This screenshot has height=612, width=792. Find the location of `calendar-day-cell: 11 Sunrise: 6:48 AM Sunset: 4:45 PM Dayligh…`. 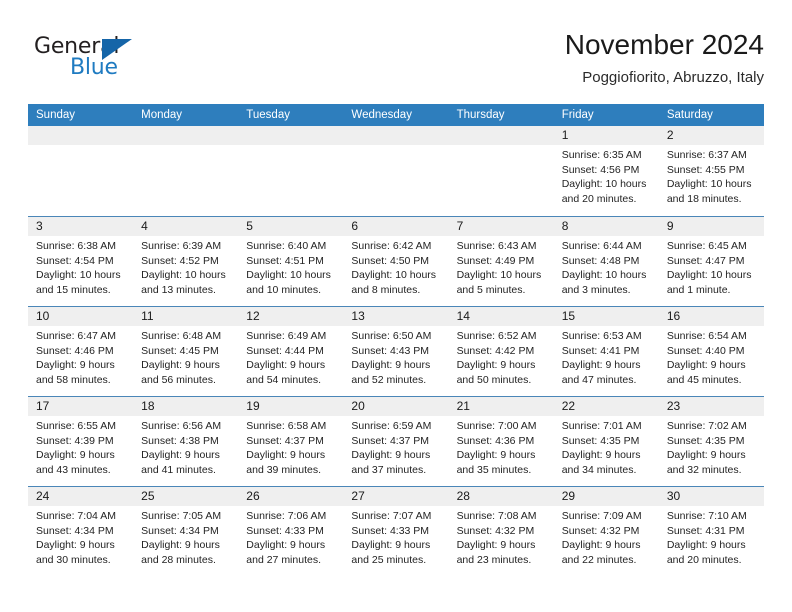

calendar-day-cell: 11 Sunrise: 6:48 AM Sunset: 4:45 PM Dayligh… is located at coordinates (186, 351).